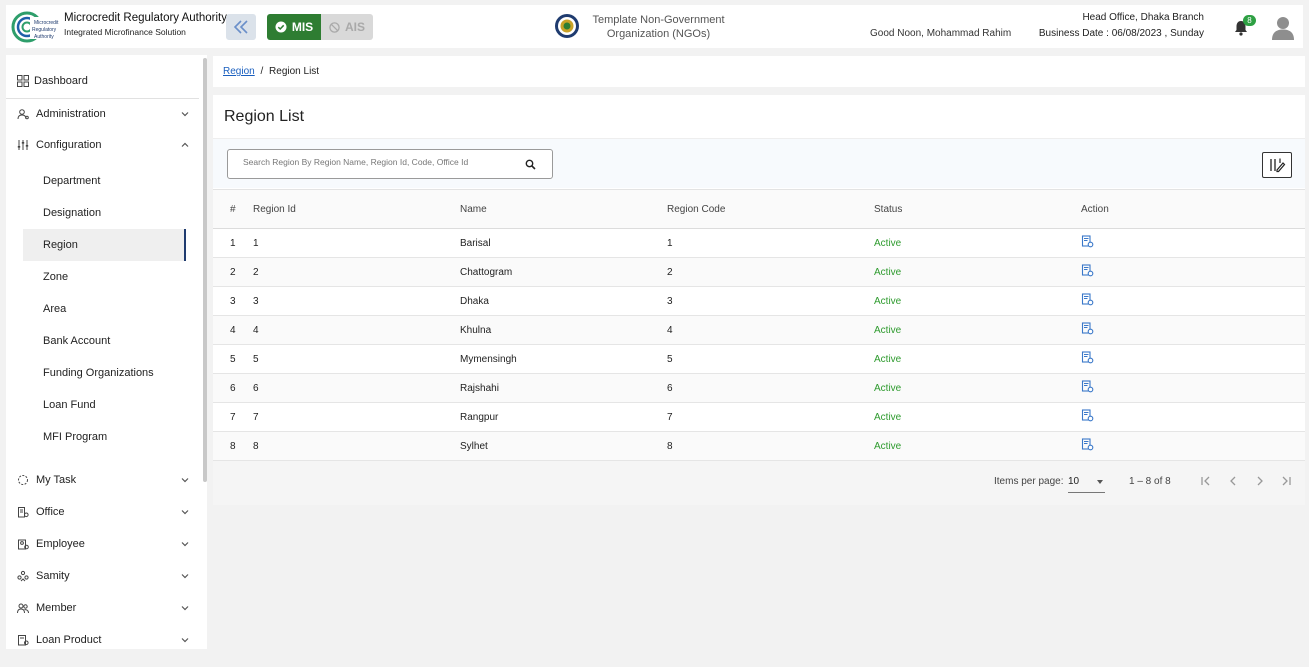 This screenshot has height=667, width=1309. I want to click on header-index: #, so click(233, 209).